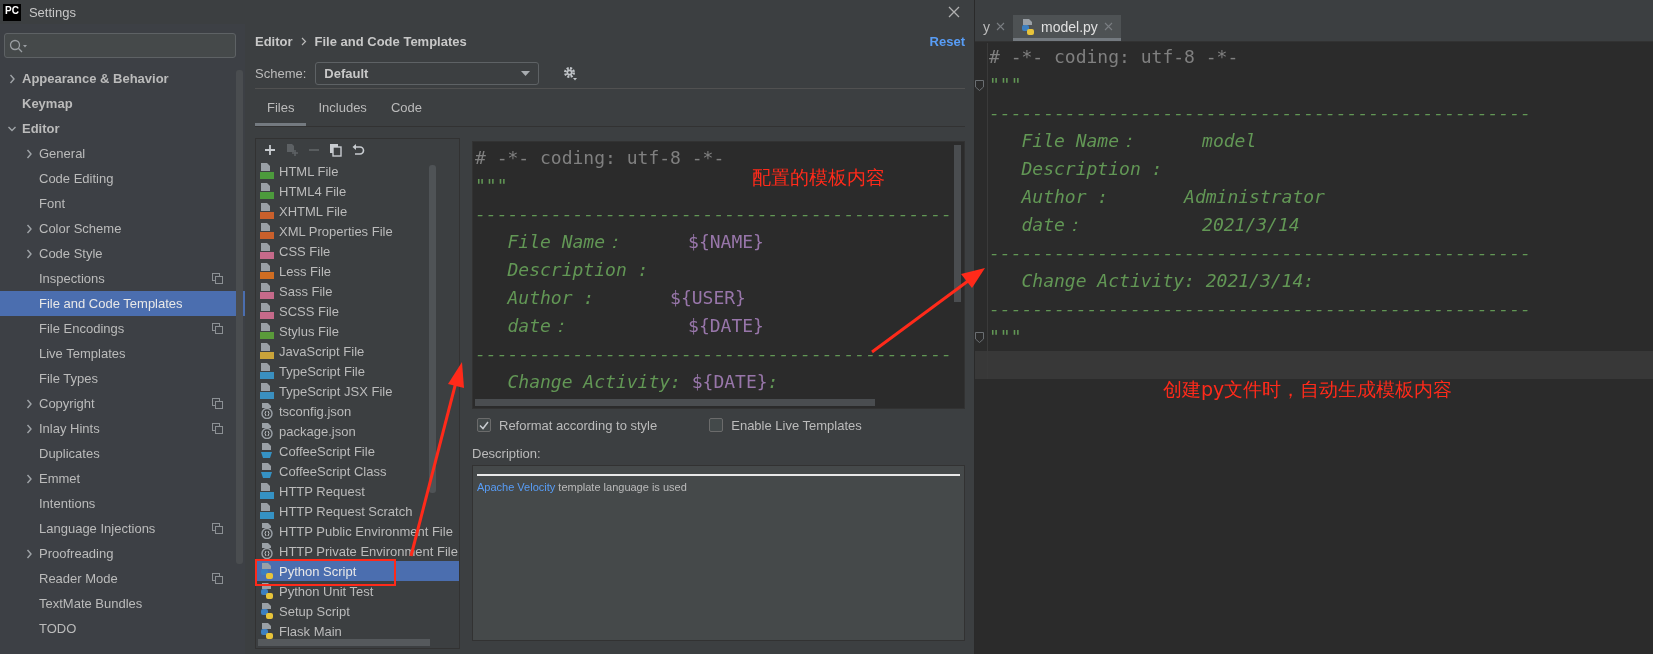  Describe the element at coordinates (516, 487) in the screenshot. I see `velocity-link: Apache Velocity` at that location.